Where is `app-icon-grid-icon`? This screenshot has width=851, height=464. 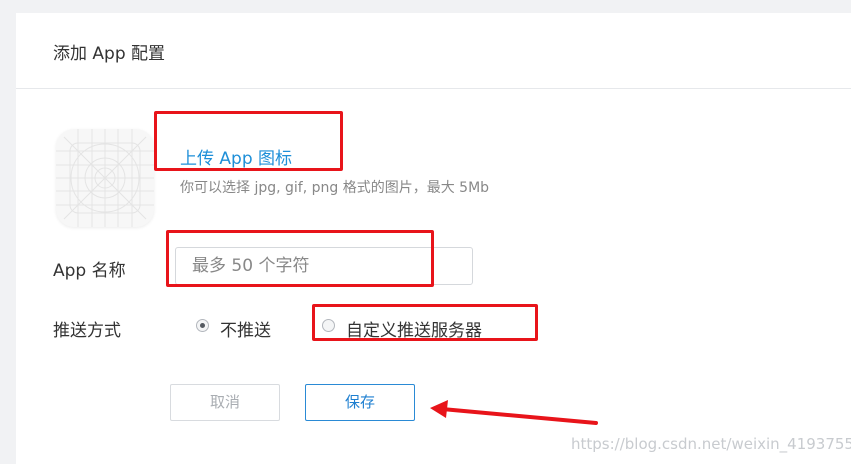
app-icon-grid-icon is located at coordinates (105, 178).